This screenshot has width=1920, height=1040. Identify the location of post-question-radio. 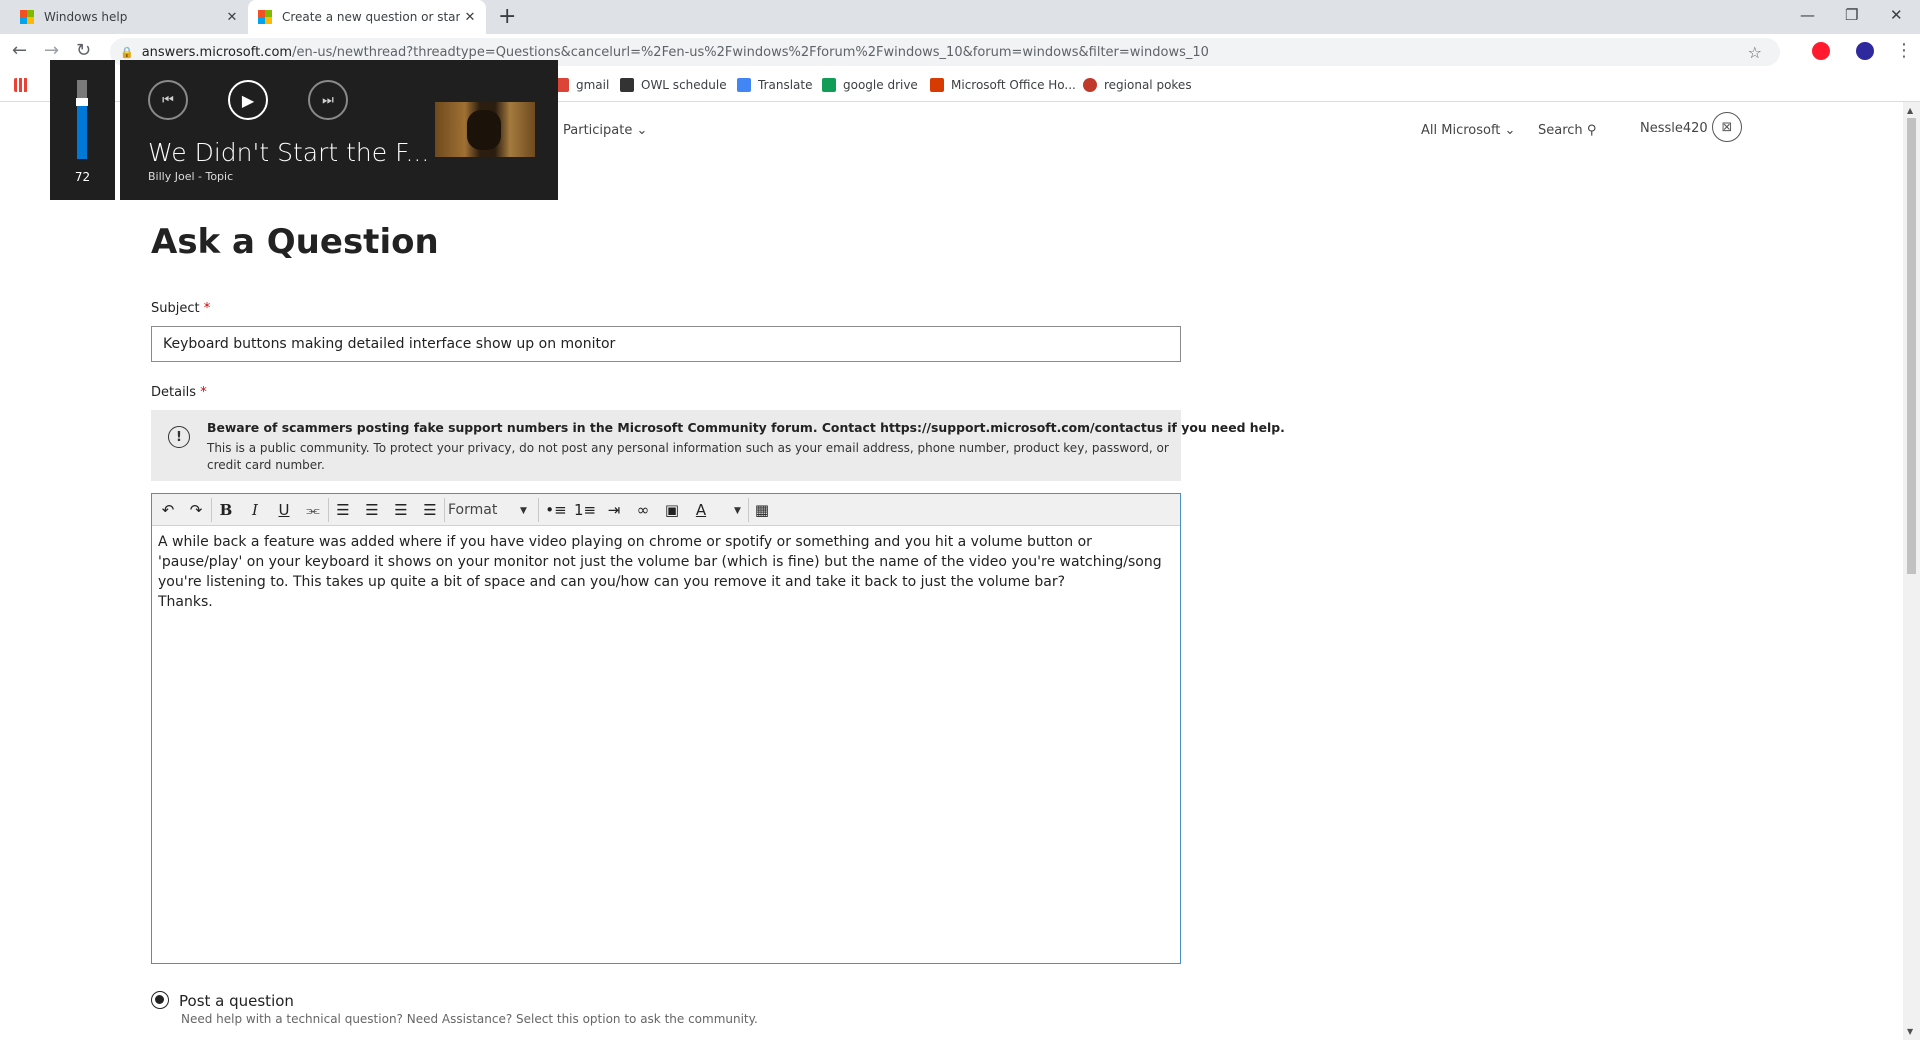
(160, 1000).